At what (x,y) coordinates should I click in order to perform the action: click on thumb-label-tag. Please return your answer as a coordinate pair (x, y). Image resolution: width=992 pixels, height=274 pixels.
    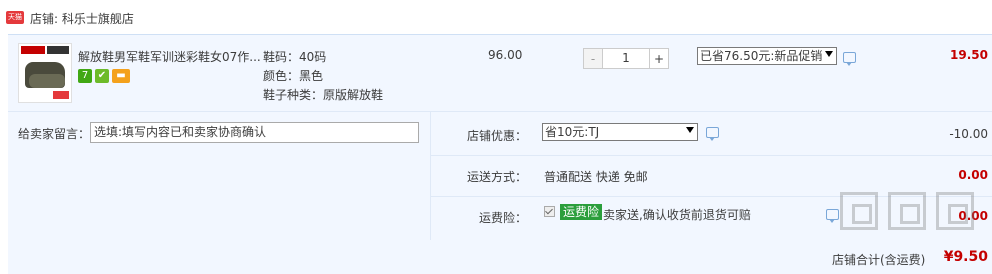
    Looking at the image, I should click on (58, 50).